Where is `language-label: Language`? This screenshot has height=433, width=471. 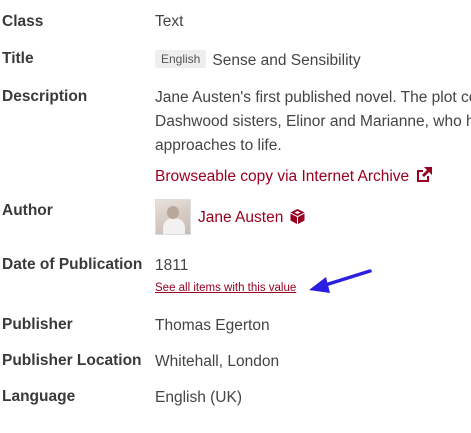
language-label: Language is located at coordinates (39, 396).